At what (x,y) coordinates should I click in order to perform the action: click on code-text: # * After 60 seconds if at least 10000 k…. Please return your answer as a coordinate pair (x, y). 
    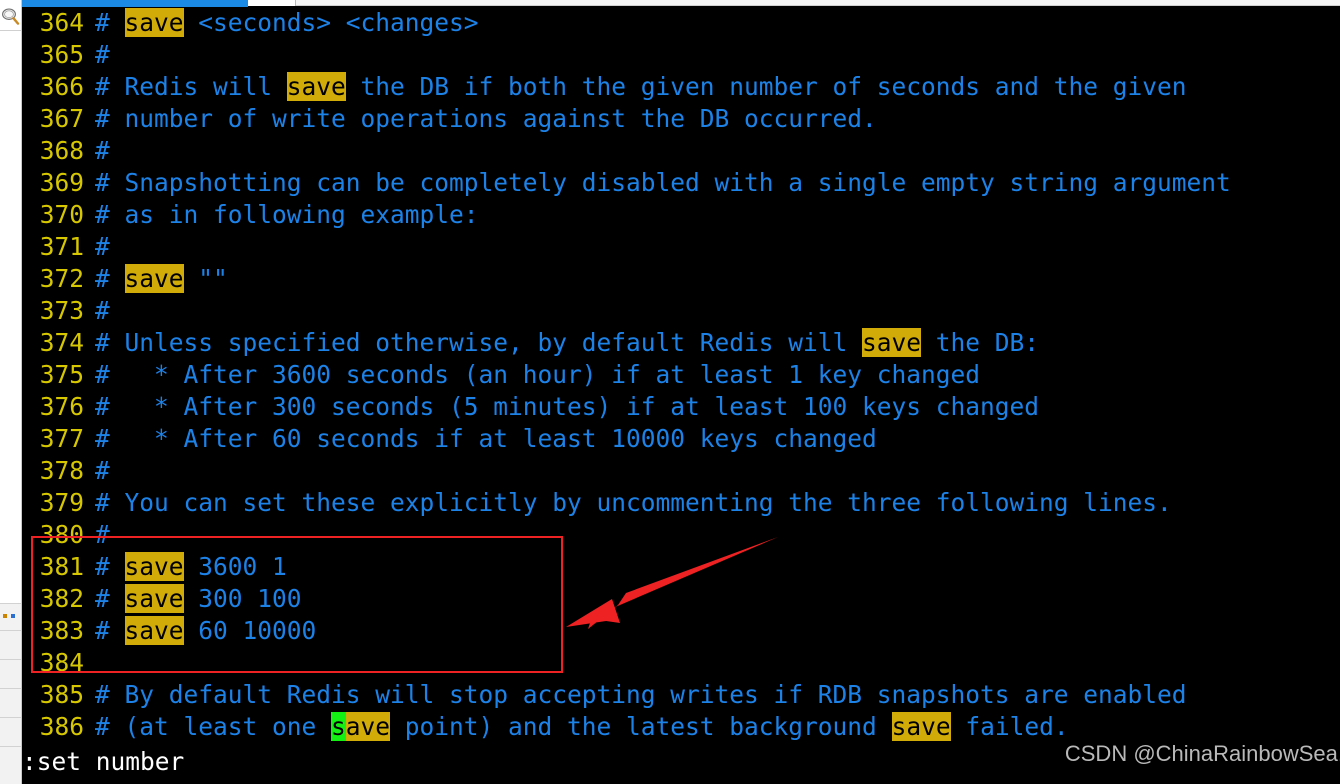
    Looking at the image, I should click on (486, 438).